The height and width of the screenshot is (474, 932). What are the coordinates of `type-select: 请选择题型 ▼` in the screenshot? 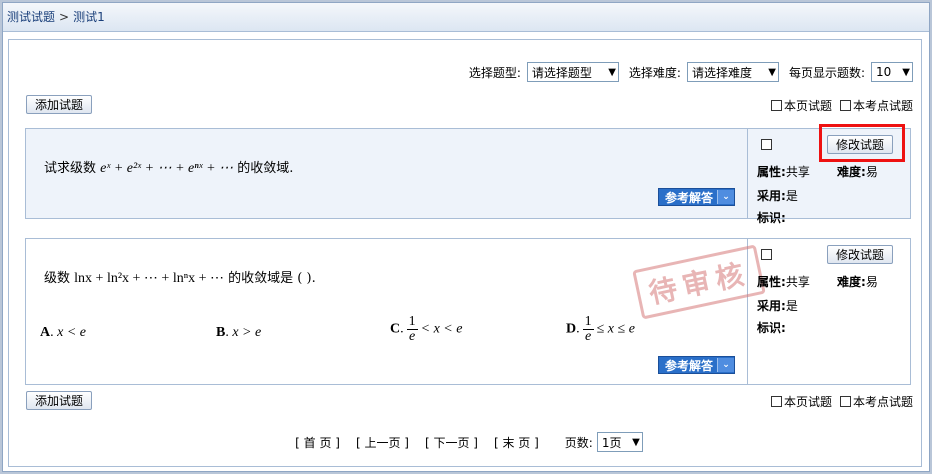 It's located at (572, 72).